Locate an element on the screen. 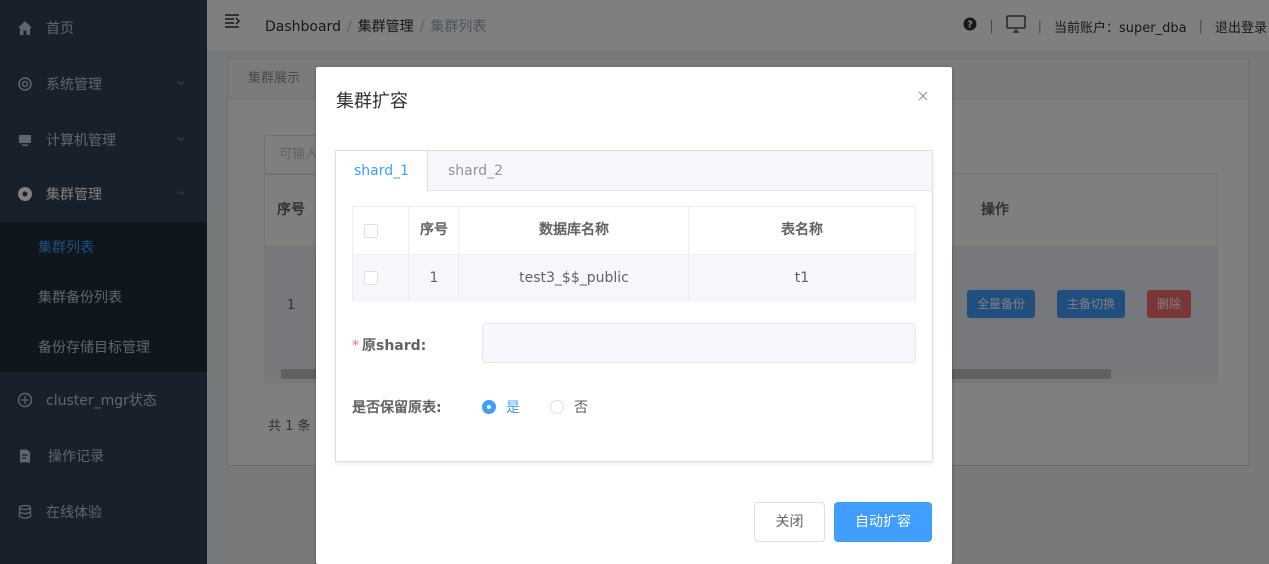 The width and height of the screenshot is (1269, 564). table-header-row: 序号 数据库名称 表名称 is located at coordinates (634, 231).